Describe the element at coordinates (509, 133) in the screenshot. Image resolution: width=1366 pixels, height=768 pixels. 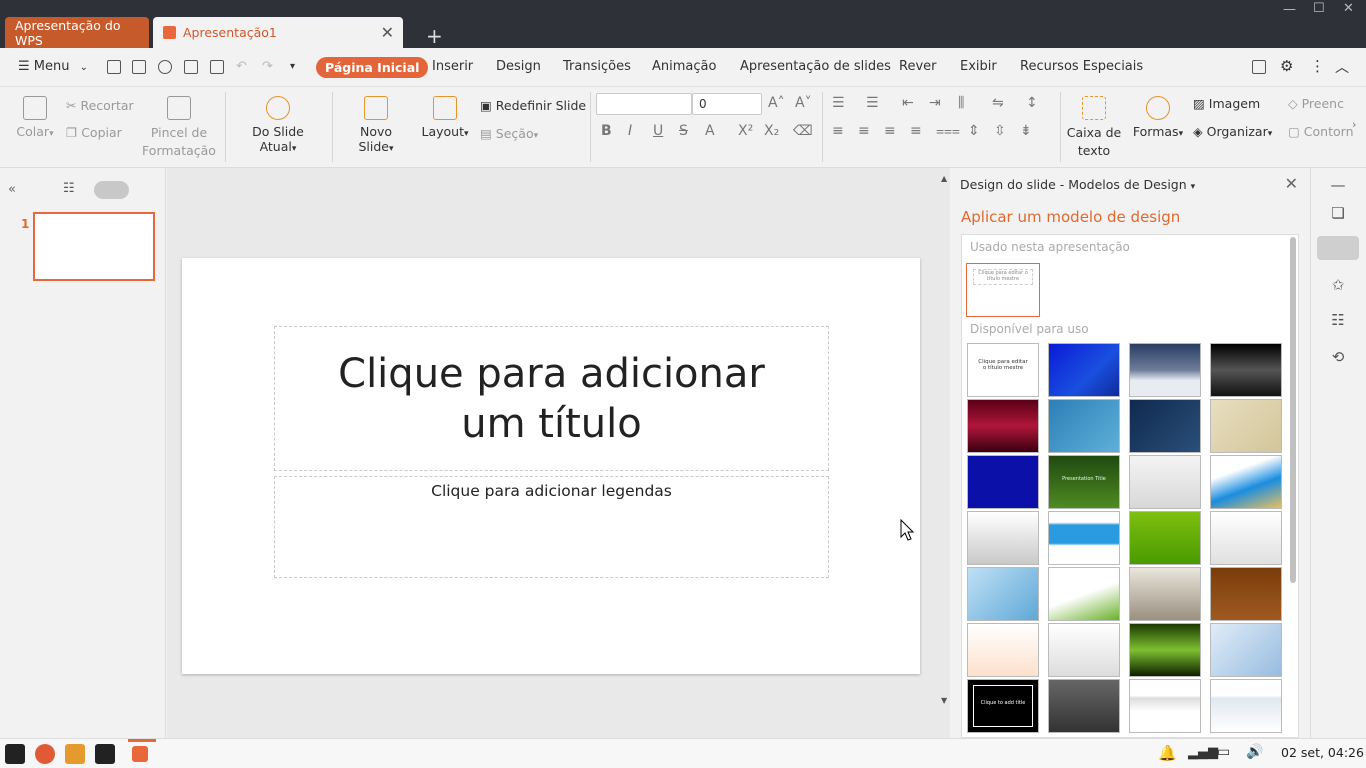
I see `section-button: ▤ Seção▾` at that location.